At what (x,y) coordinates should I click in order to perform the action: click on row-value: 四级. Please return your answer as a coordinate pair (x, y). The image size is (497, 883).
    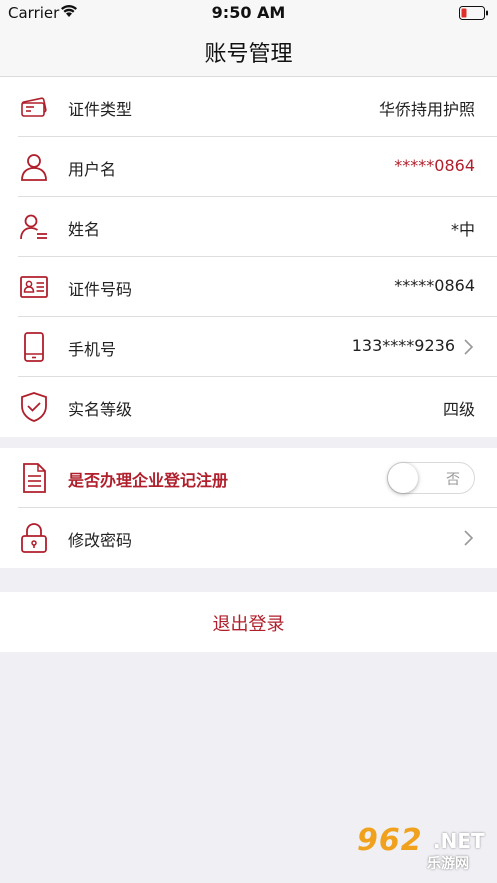
    Looking at the image, I should click on (458, 409).